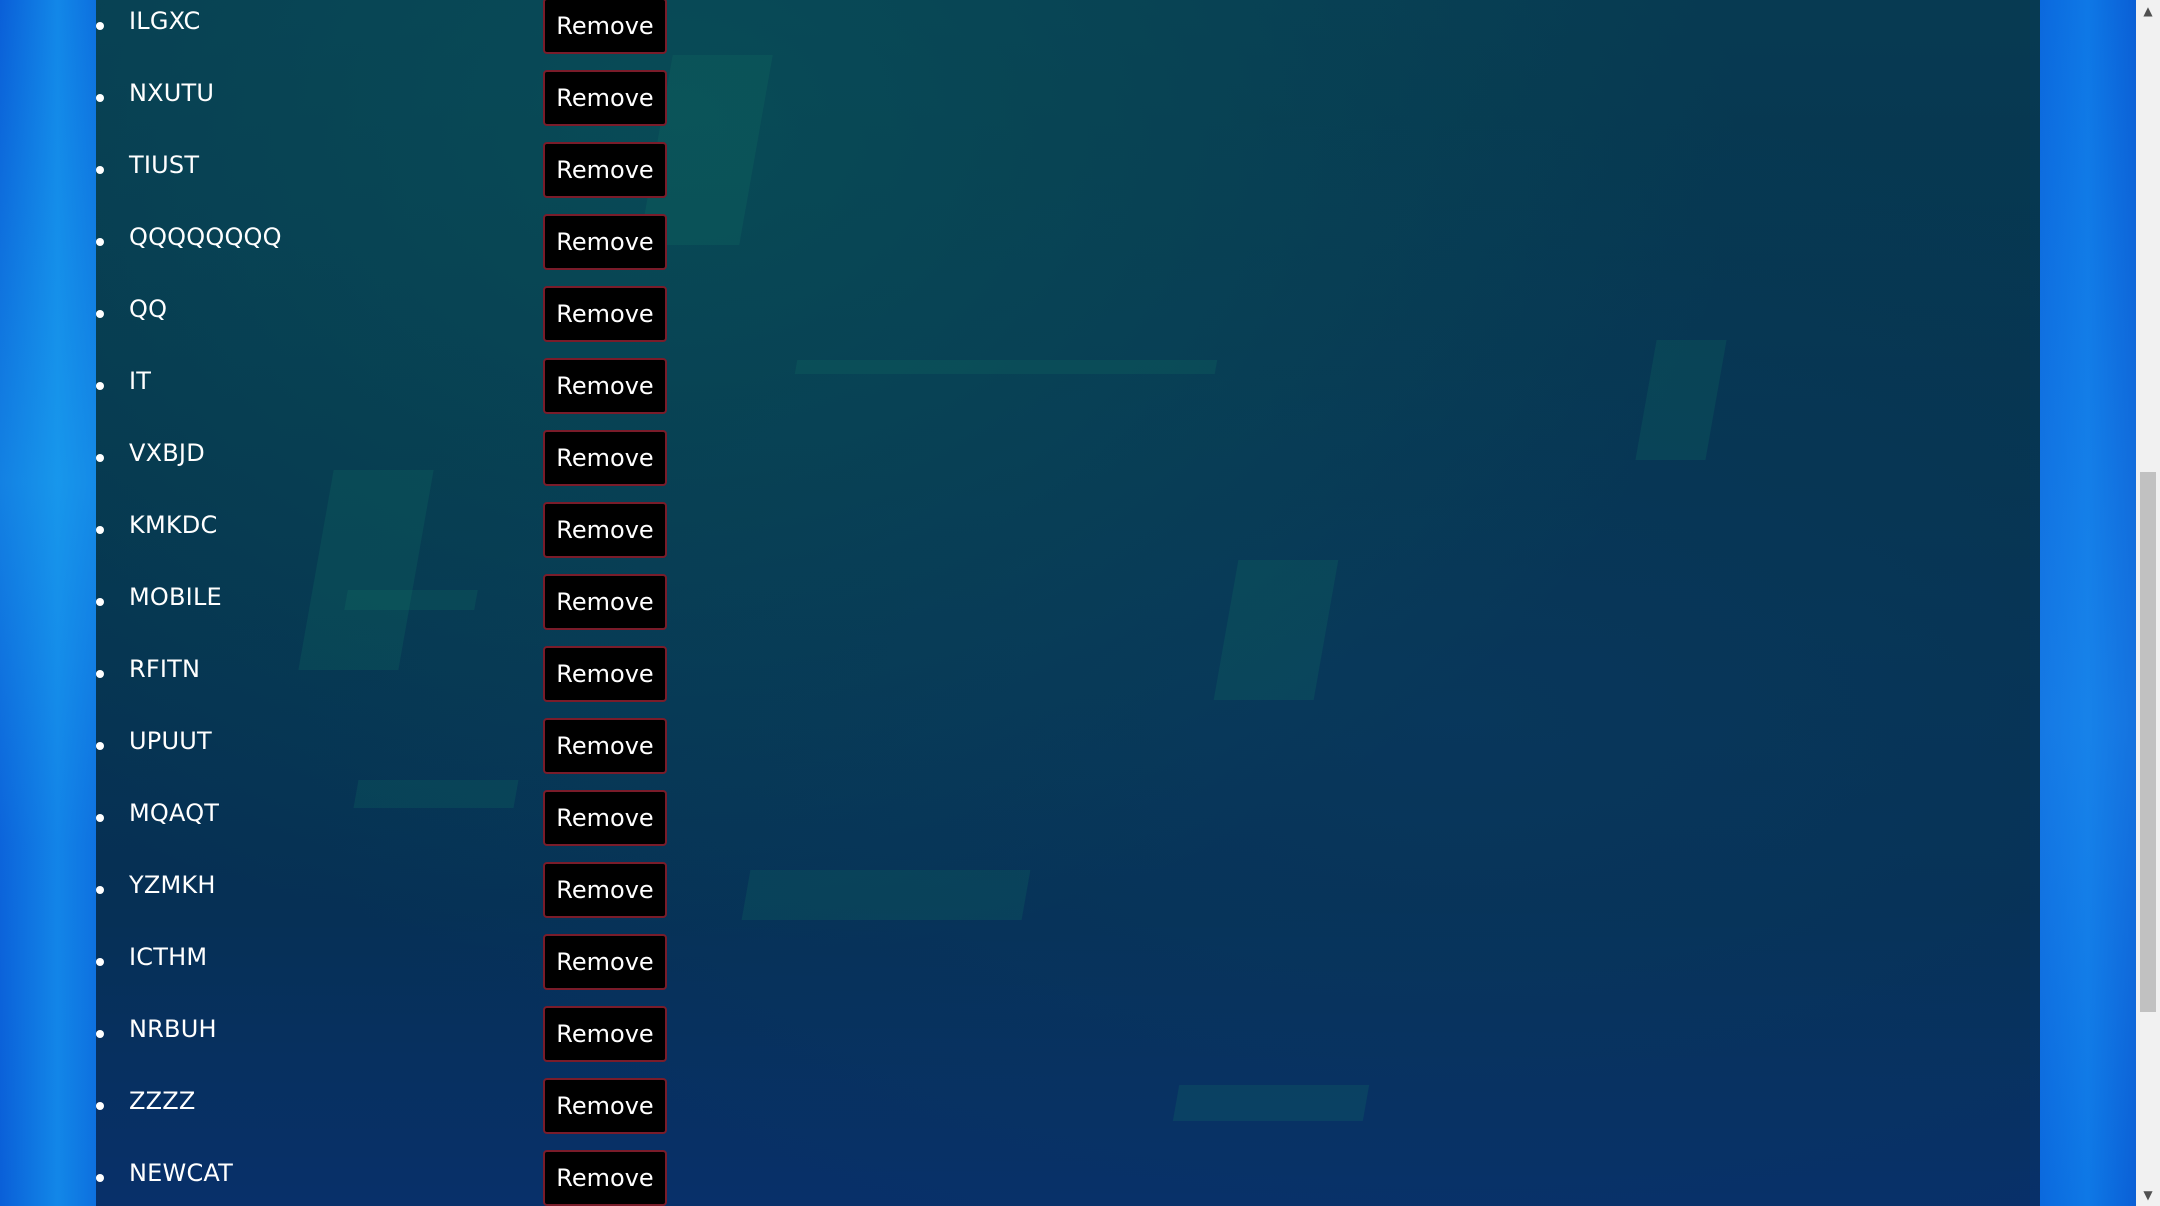 The image size is (2160, 1206). What do you see at coordinates (396, 537) in the screenshot?
I see `list-item: KMKDC Remove` at bounding box center [396, 537].